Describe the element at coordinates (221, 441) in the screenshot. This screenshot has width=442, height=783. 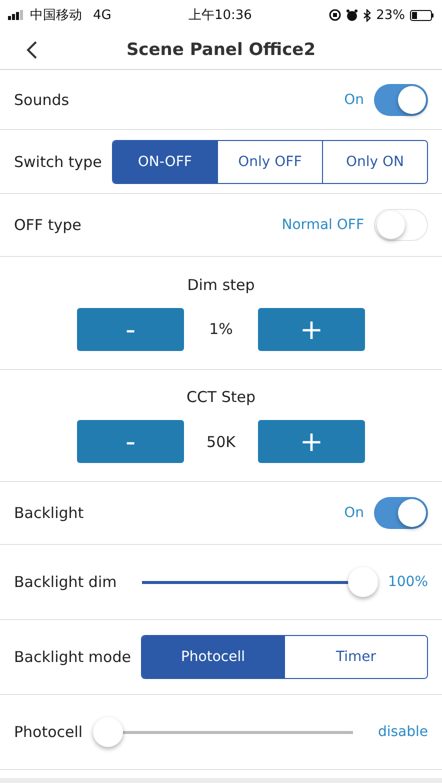
I see `stepper-value: 50K` at that location.